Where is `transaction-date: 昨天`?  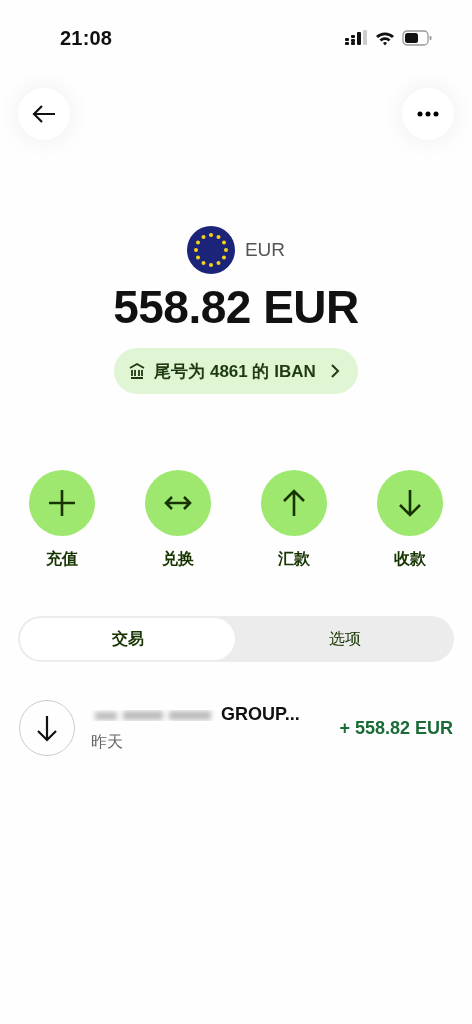 transaction-date: 昨天 is located at coordinates (107, 741).